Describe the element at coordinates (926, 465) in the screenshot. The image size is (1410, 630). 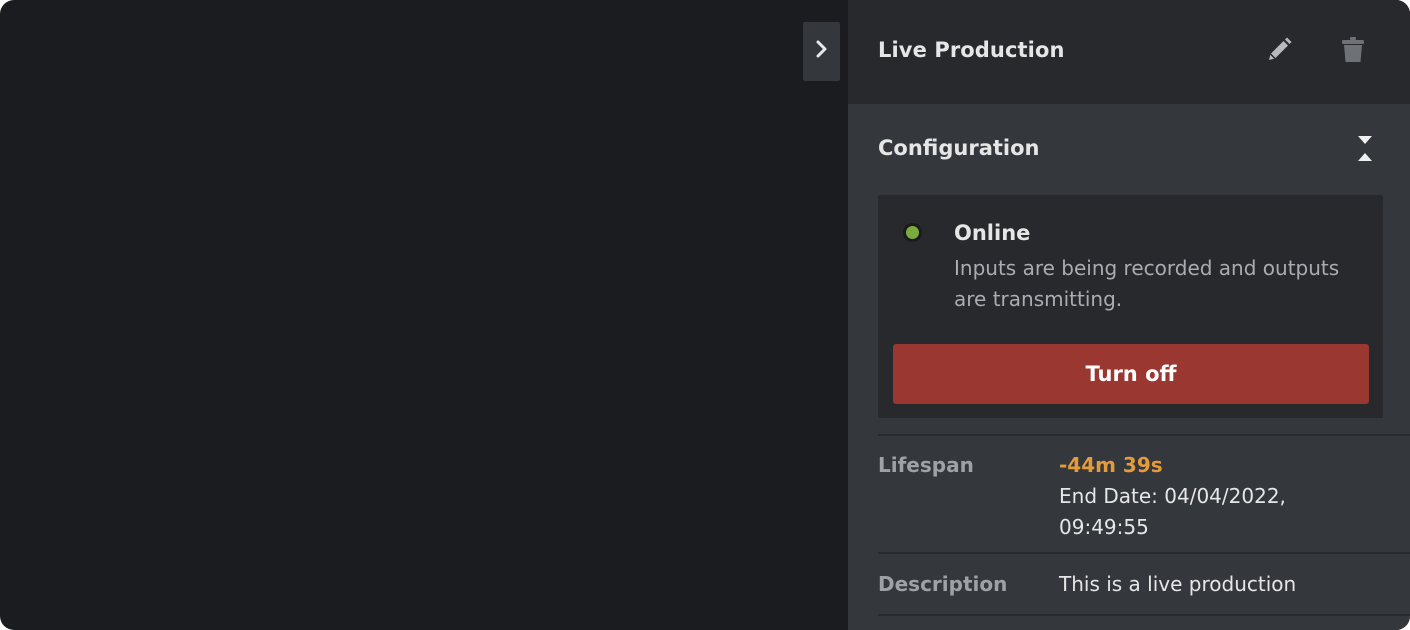
I see `lifespan-label: Lifespan` at that location.